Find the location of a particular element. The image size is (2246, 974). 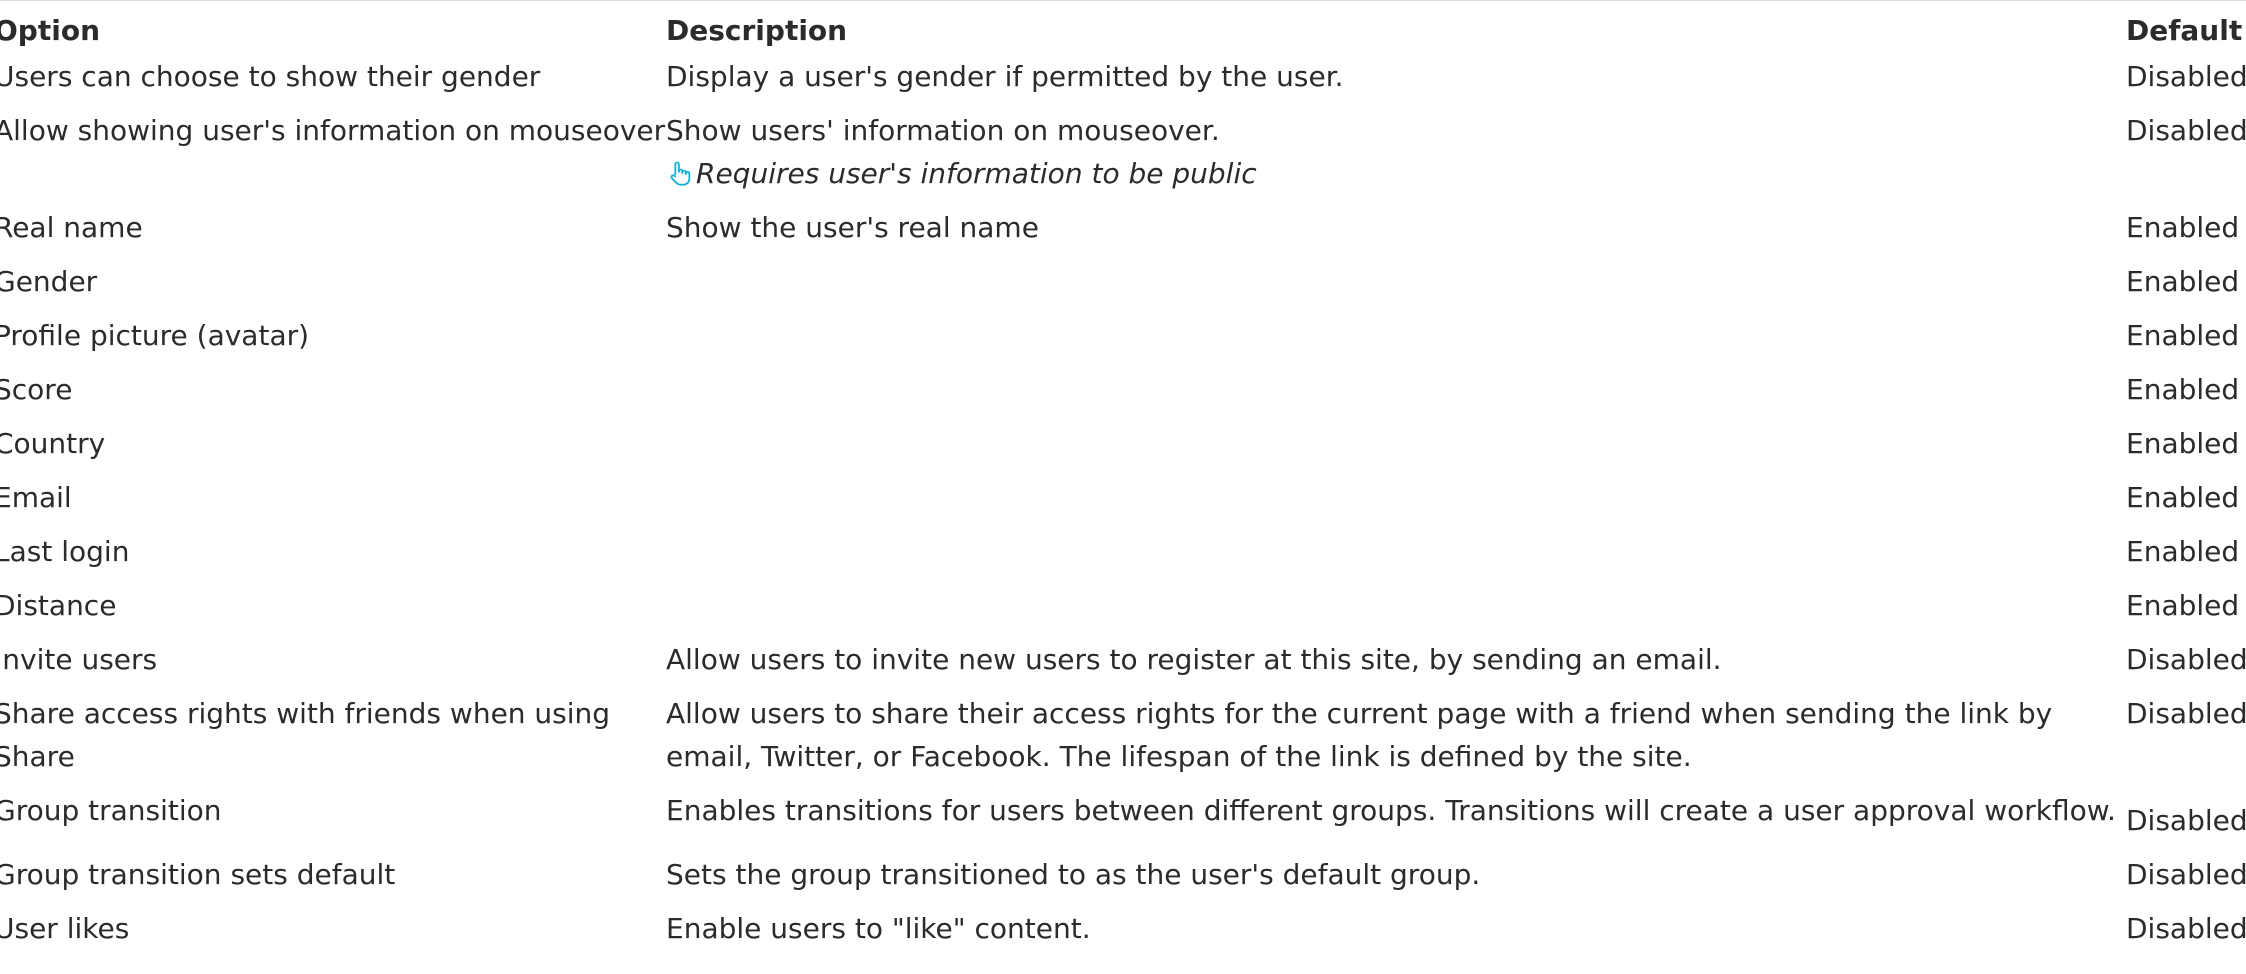

option-name: Users can choose to show their gender is located at coordinates (270, 76).